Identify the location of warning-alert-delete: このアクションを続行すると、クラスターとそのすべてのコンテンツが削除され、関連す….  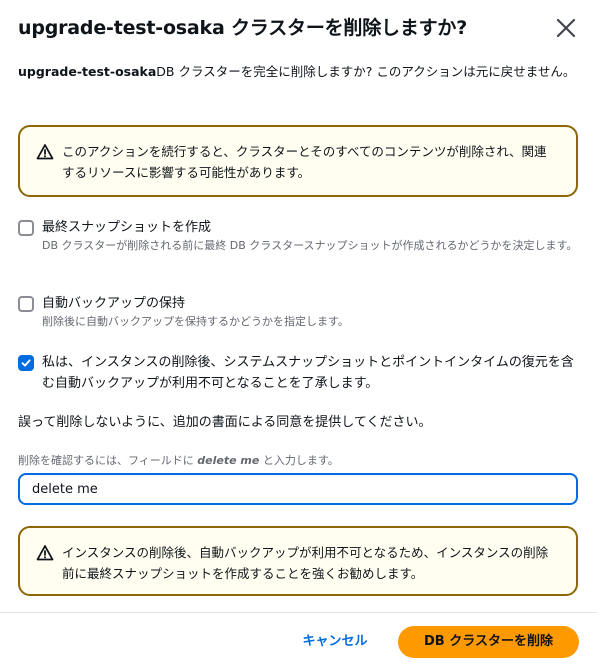
(298, 161).